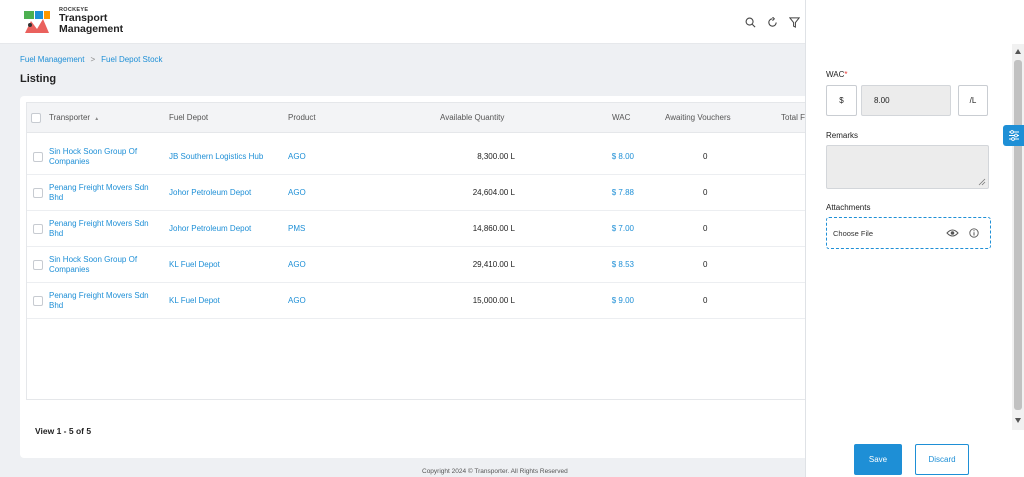 The image size is (1024, 477). Describe the element at coordinates (493, 264) in the screenshot. I see `available-quantity: 29,410.00 L` at that location.